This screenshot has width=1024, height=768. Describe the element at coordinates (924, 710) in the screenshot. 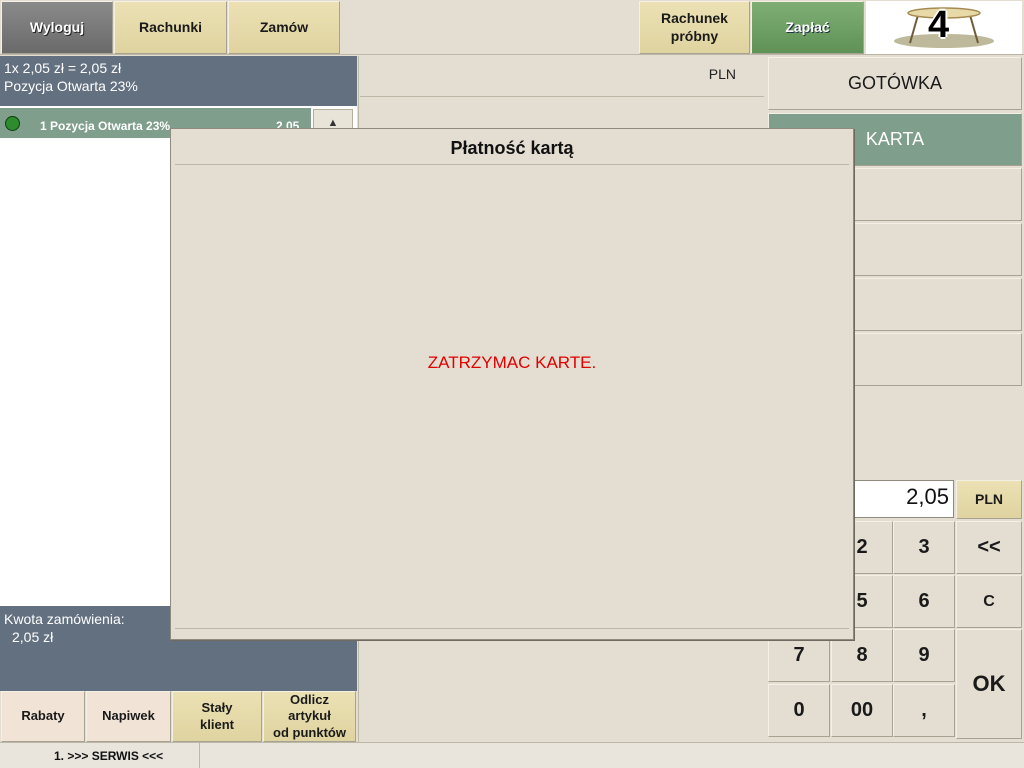

I see `key-comma: ,` at that location.